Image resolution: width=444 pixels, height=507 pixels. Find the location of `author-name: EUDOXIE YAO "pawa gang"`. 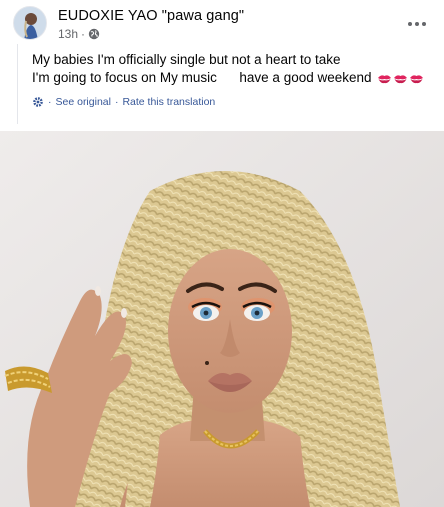

author-name: EUDOXIE YAO "pawa gang" is located at coordinates (151, 16).